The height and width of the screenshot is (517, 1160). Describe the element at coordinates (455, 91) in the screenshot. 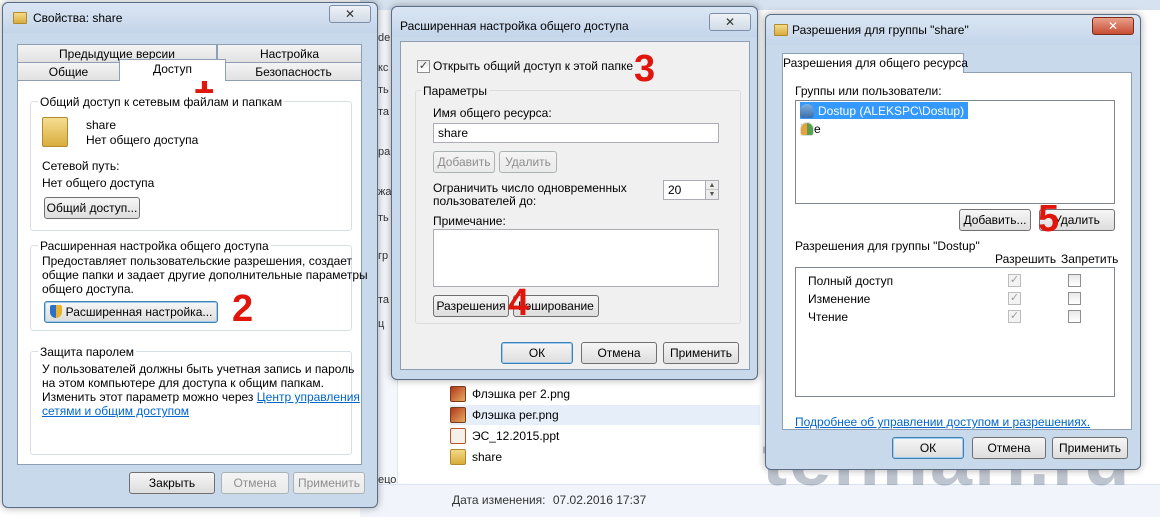

I see `group-title: Параметры` at that location.